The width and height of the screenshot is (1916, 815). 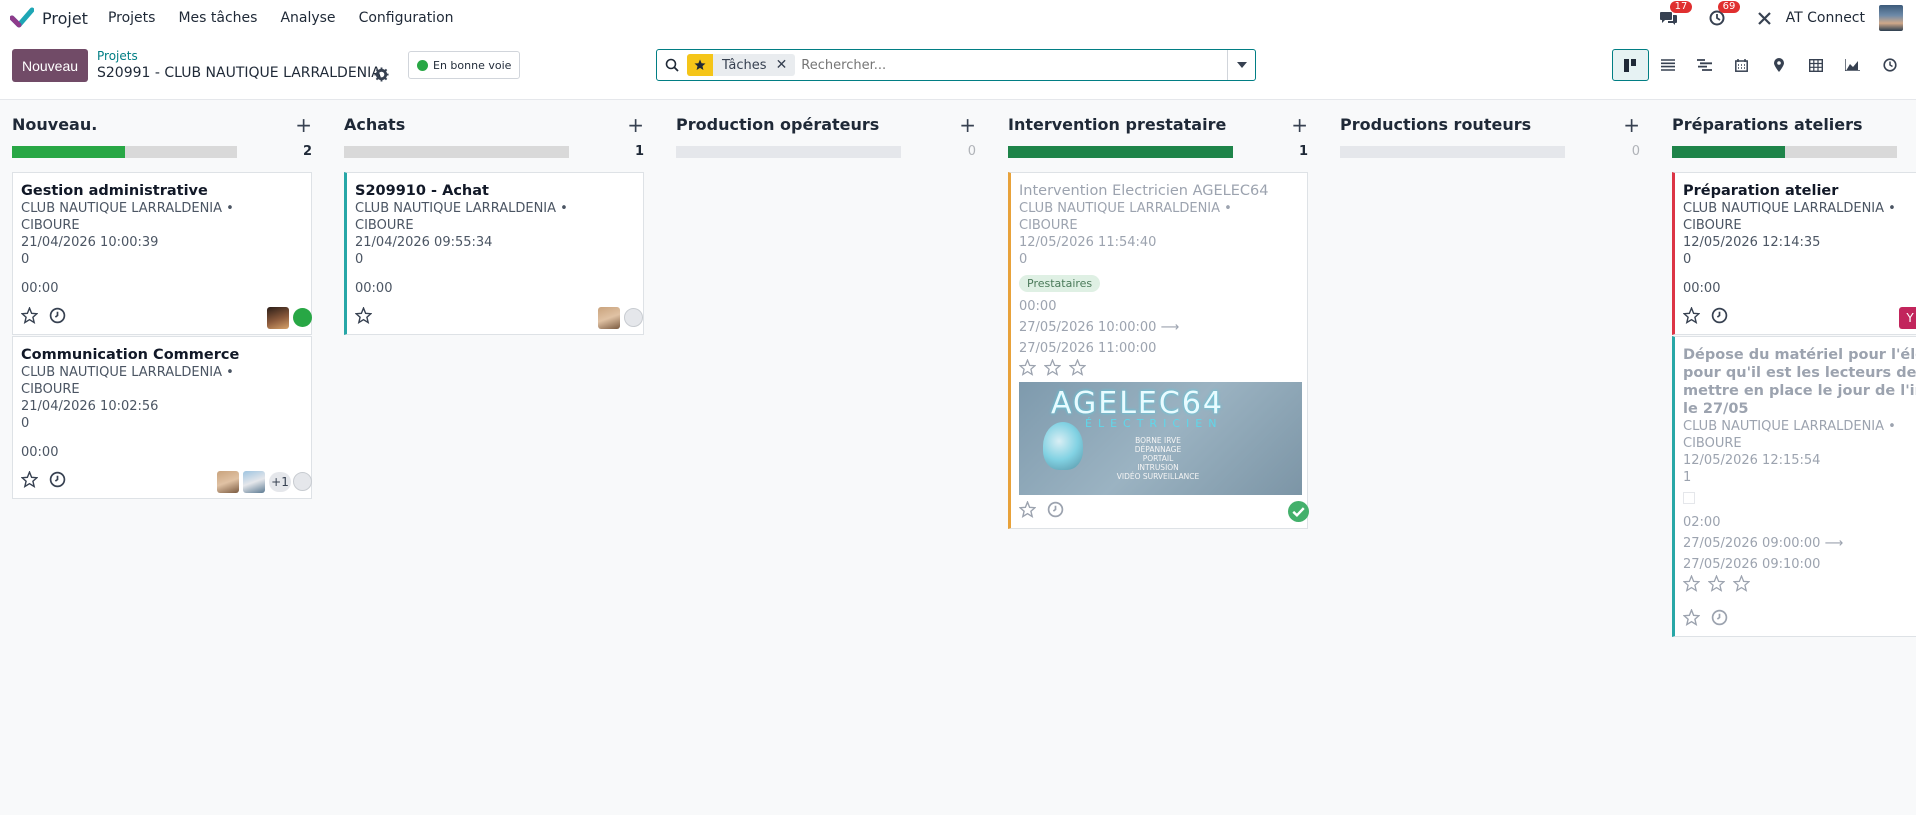 What do you see at coordinates (280, 482) in the screenshot?
I see `more-assignees-badge: +1` at bounding box center [280, 482].